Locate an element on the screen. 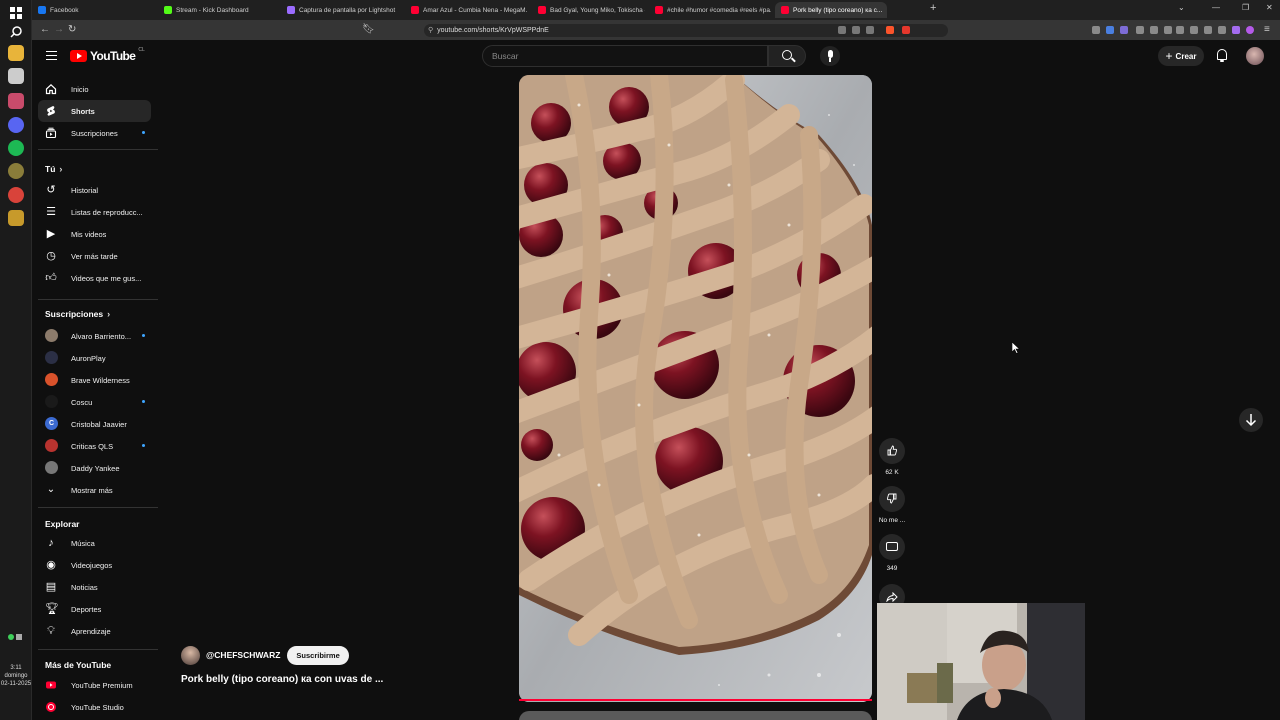 Image resolution: width=1280 pixels, height=720 pixels. sidebar-item-my-videos: ▶ Mis videos is located at coordinates (94, 234).